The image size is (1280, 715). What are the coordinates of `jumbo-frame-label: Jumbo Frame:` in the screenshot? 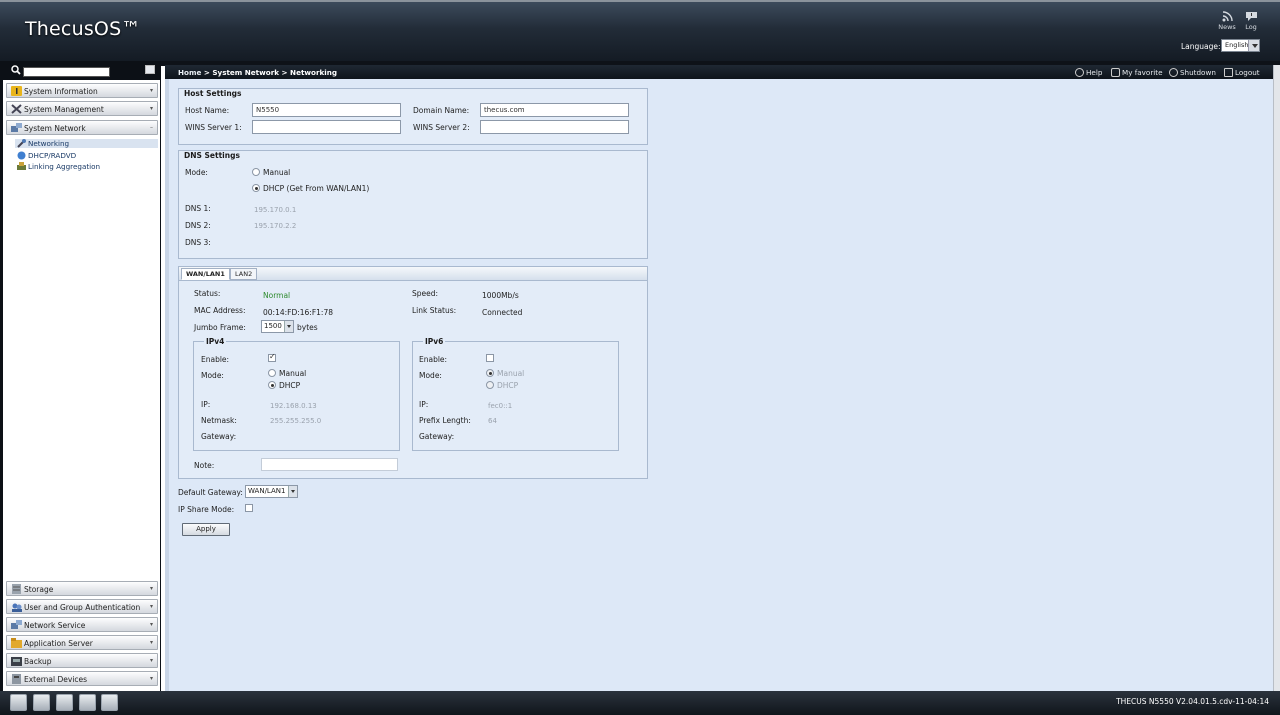 It's located at (220, 327).